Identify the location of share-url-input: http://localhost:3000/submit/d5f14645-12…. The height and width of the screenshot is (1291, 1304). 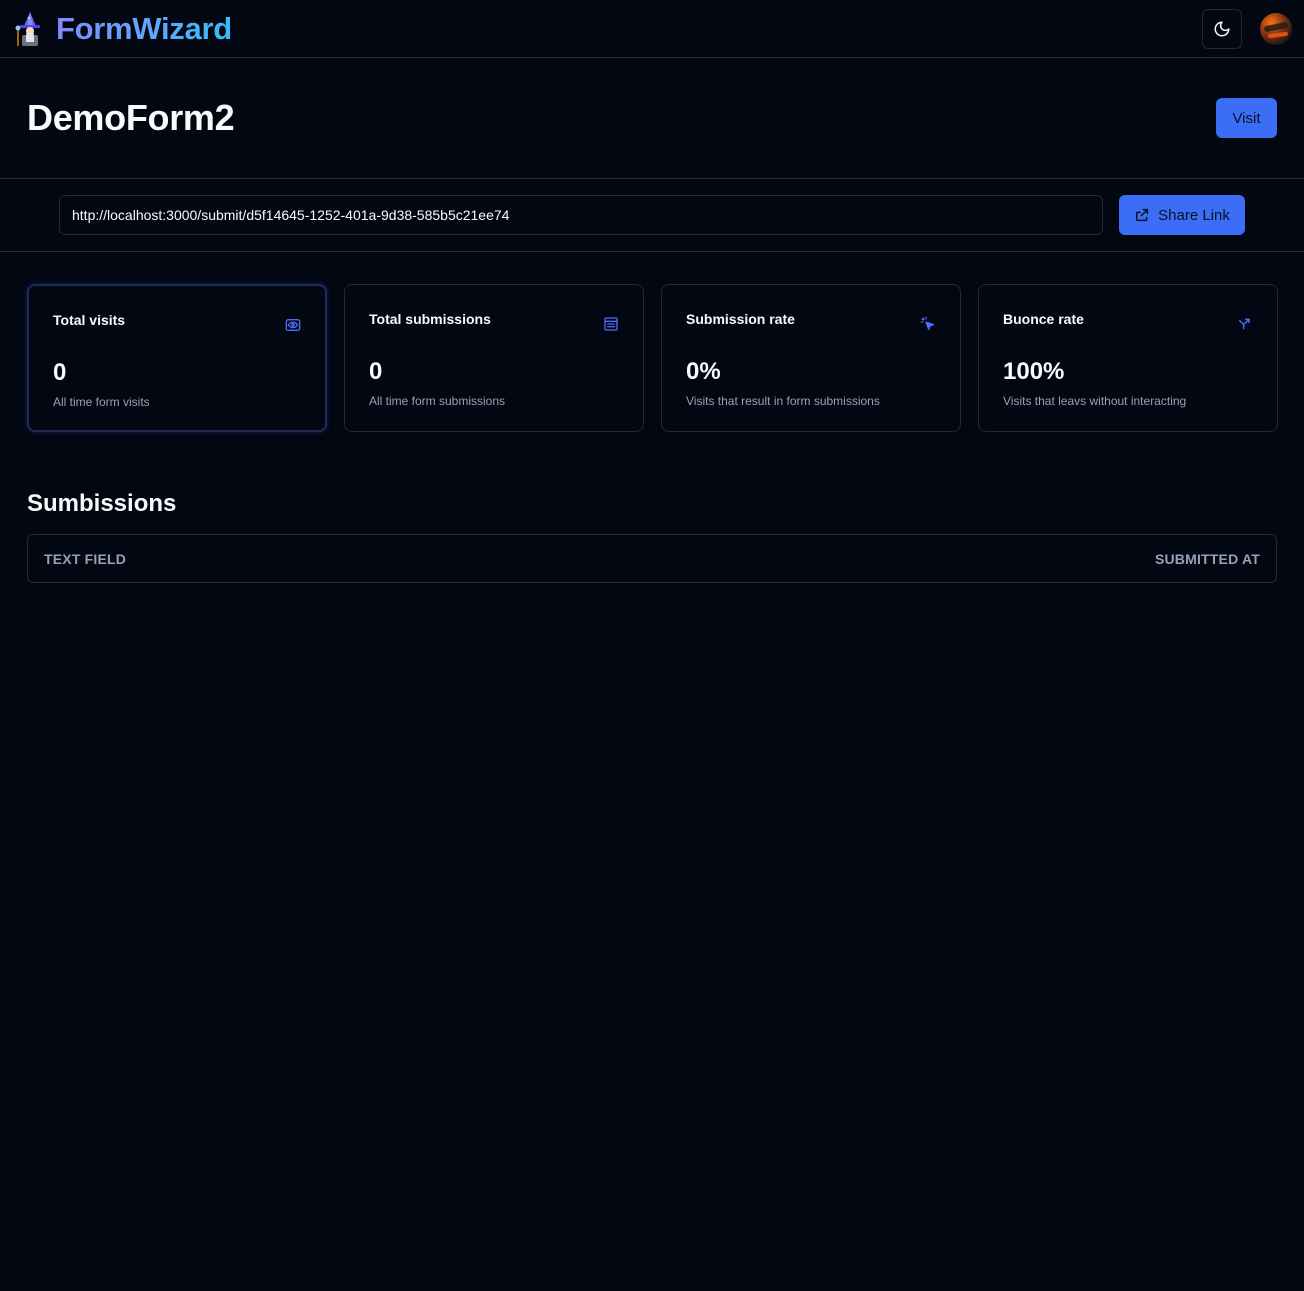
(581, 215).